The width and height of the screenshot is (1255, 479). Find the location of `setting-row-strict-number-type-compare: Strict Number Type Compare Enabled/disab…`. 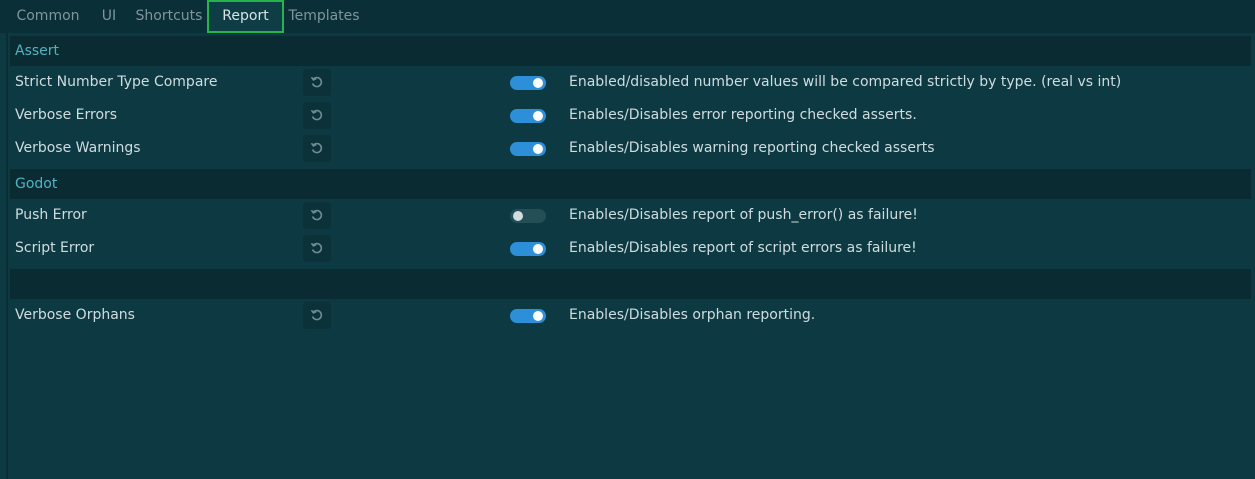

setting-row-strict-number-type-compare: Strict Number Type Compare Enabled/disab… is located at coordinates (630, 82).